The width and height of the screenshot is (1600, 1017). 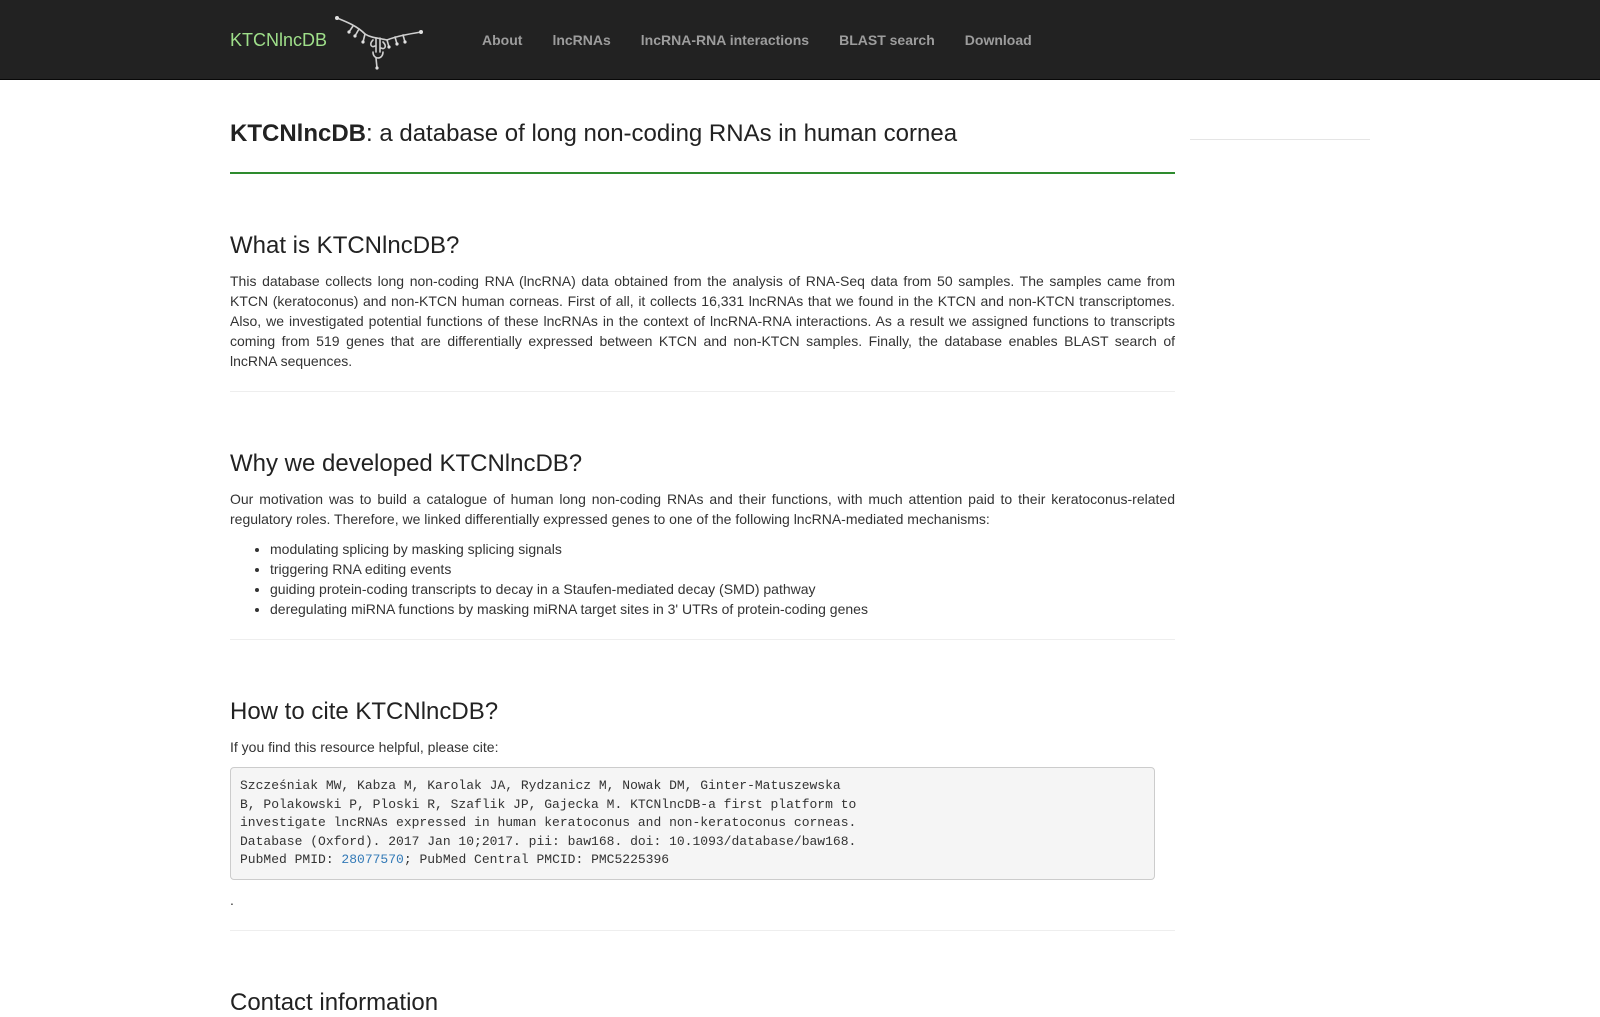 I want to click on nav-lncrnas: lncRNAs, so click(x=581, y=40).